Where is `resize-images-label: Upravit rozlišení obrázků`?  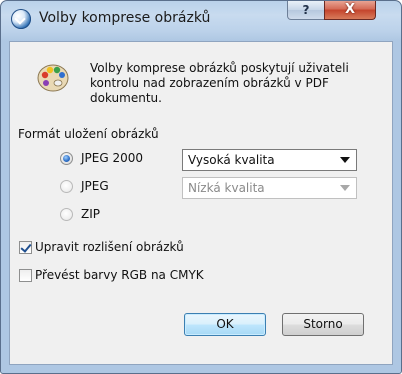 resize-images-label: Upravit rozlišení obrázků is located at coordinates (109, 247).